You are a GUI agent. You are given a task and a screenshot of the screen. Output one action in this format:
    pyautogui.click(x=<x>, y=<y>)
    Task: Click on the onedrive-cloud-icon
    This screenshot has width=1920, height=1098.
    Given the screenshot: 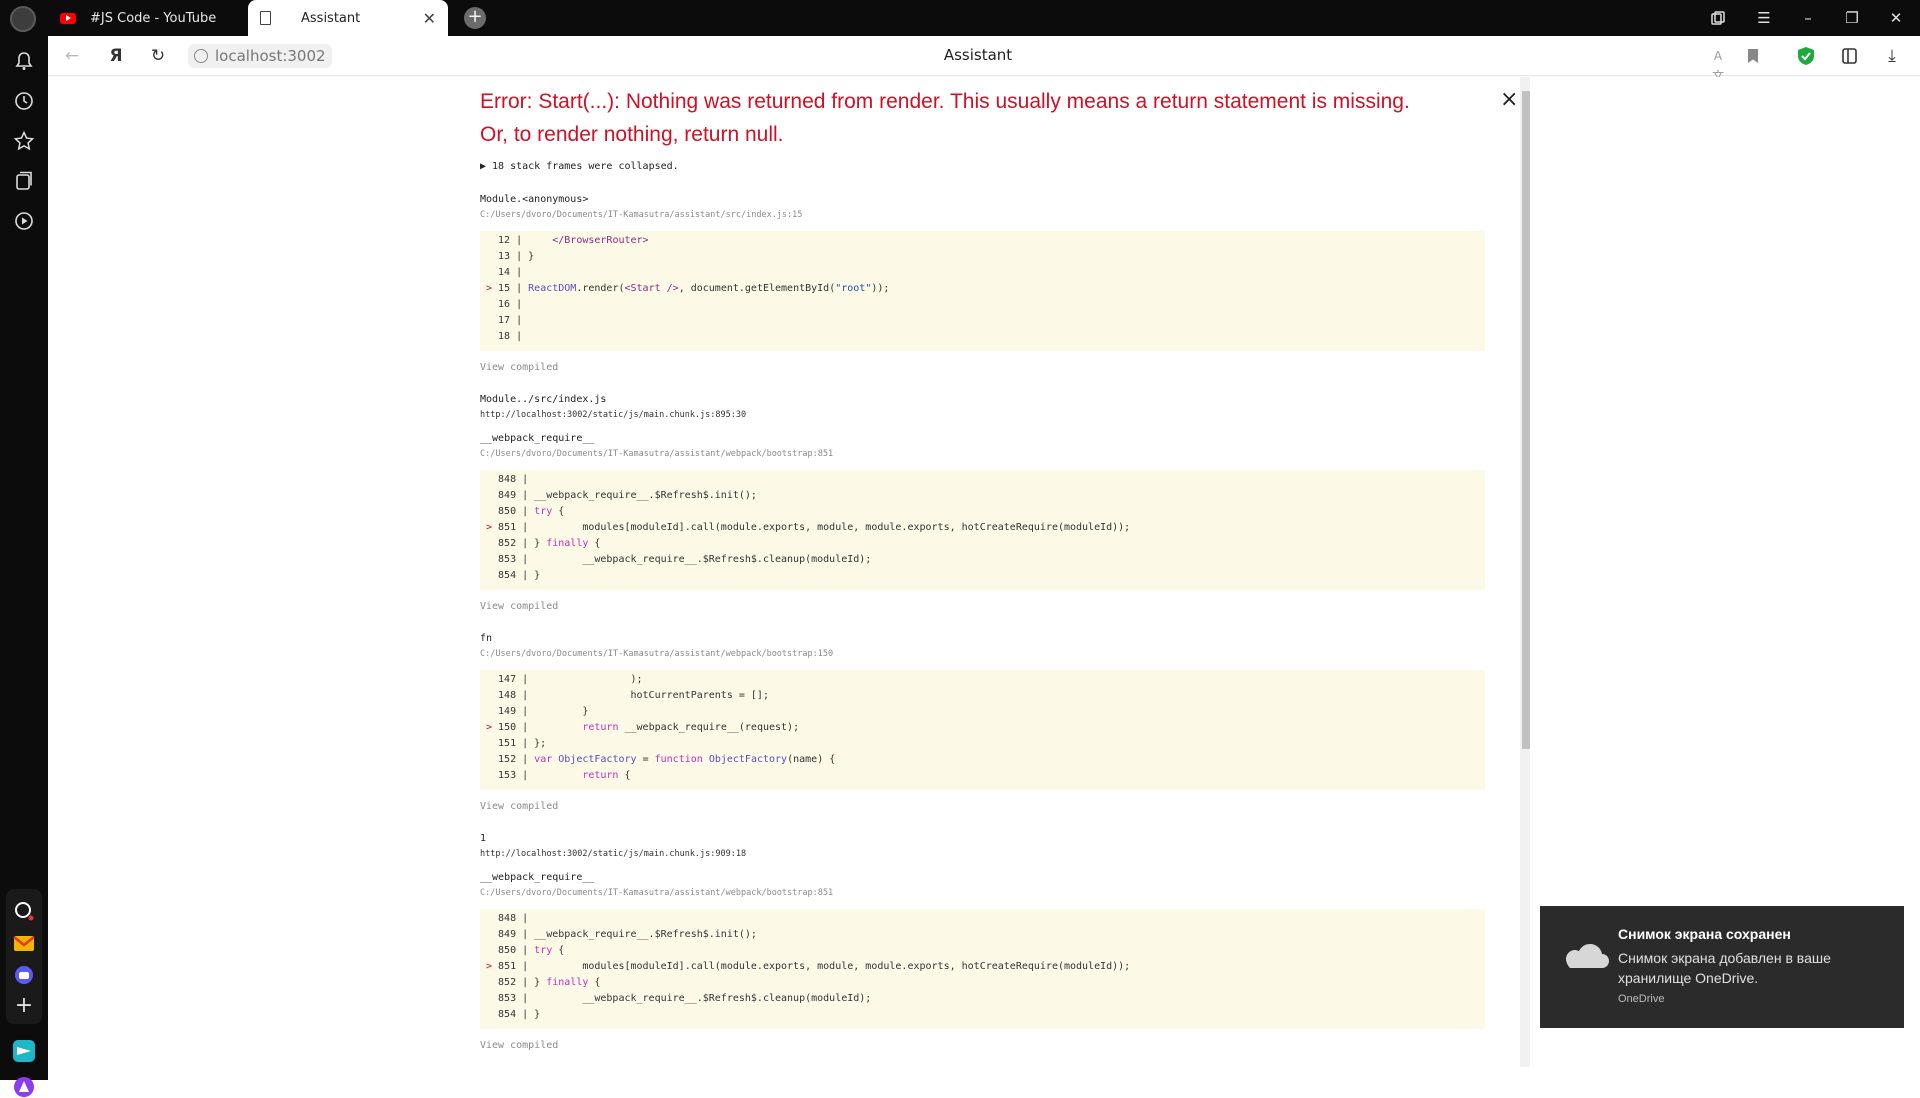 What is the action you would take?
    pyautogui.click(x=1587, y=956)
    